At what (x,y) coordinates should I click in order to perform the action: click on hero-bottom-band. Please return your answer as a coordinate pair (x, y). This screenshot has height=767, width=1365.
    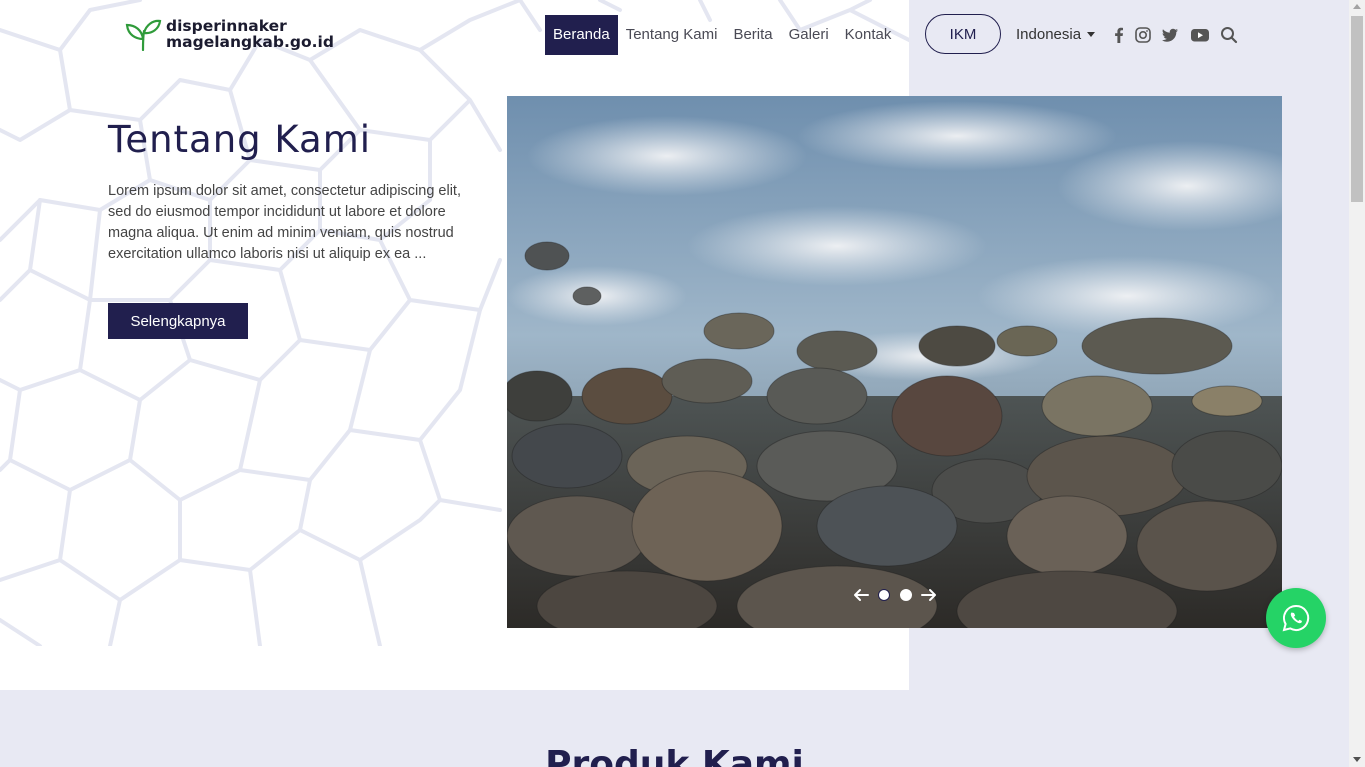
    Looking at the image, I should click on (454, 668).